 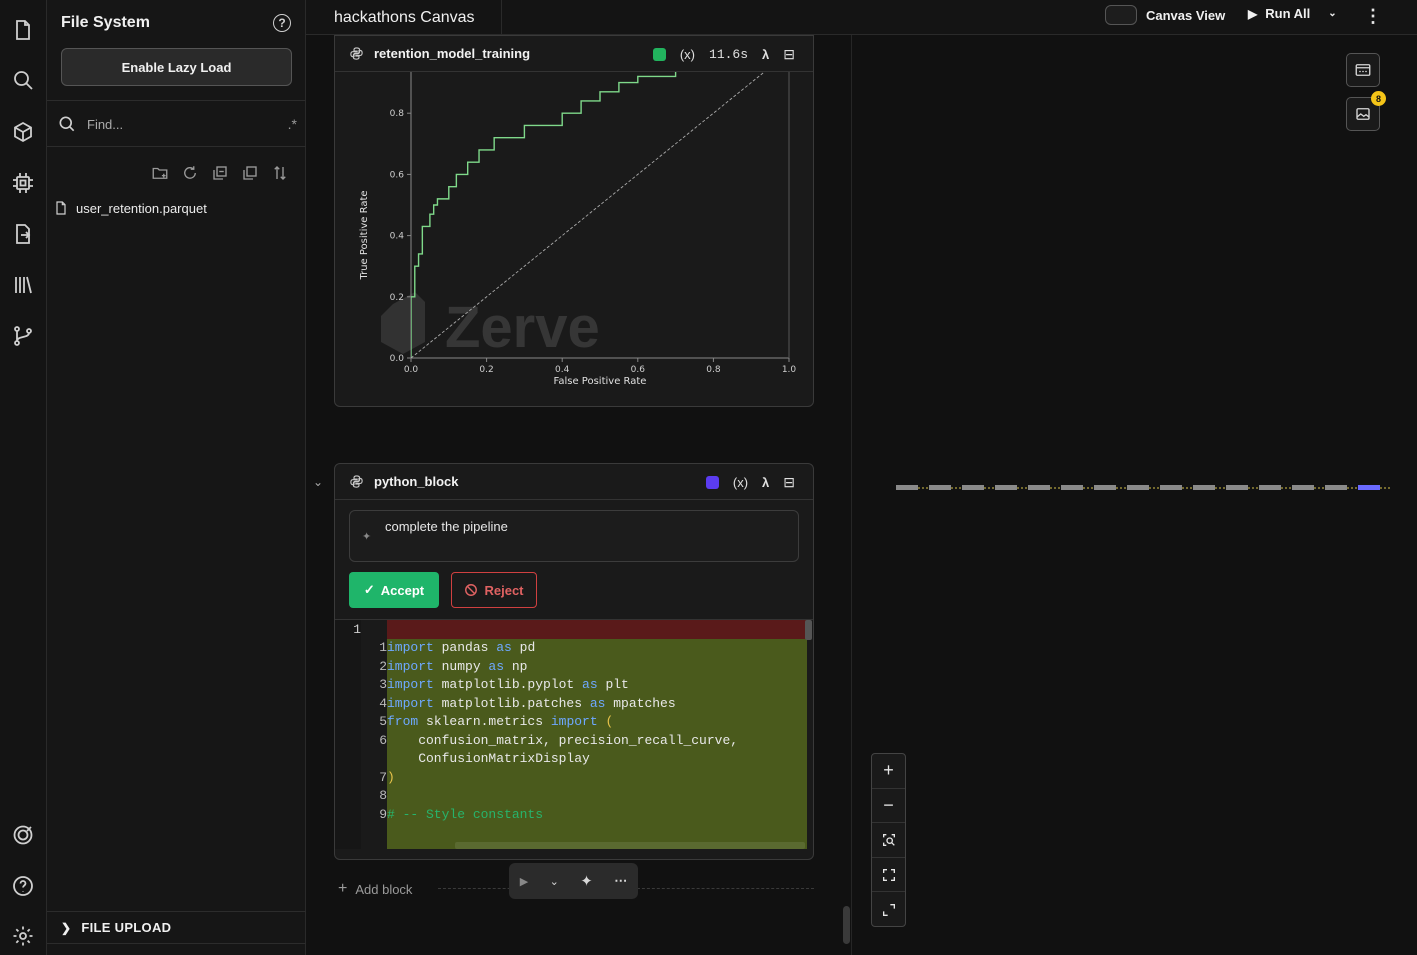 I want to click on line-number: 4, so click(x=383, y=703).